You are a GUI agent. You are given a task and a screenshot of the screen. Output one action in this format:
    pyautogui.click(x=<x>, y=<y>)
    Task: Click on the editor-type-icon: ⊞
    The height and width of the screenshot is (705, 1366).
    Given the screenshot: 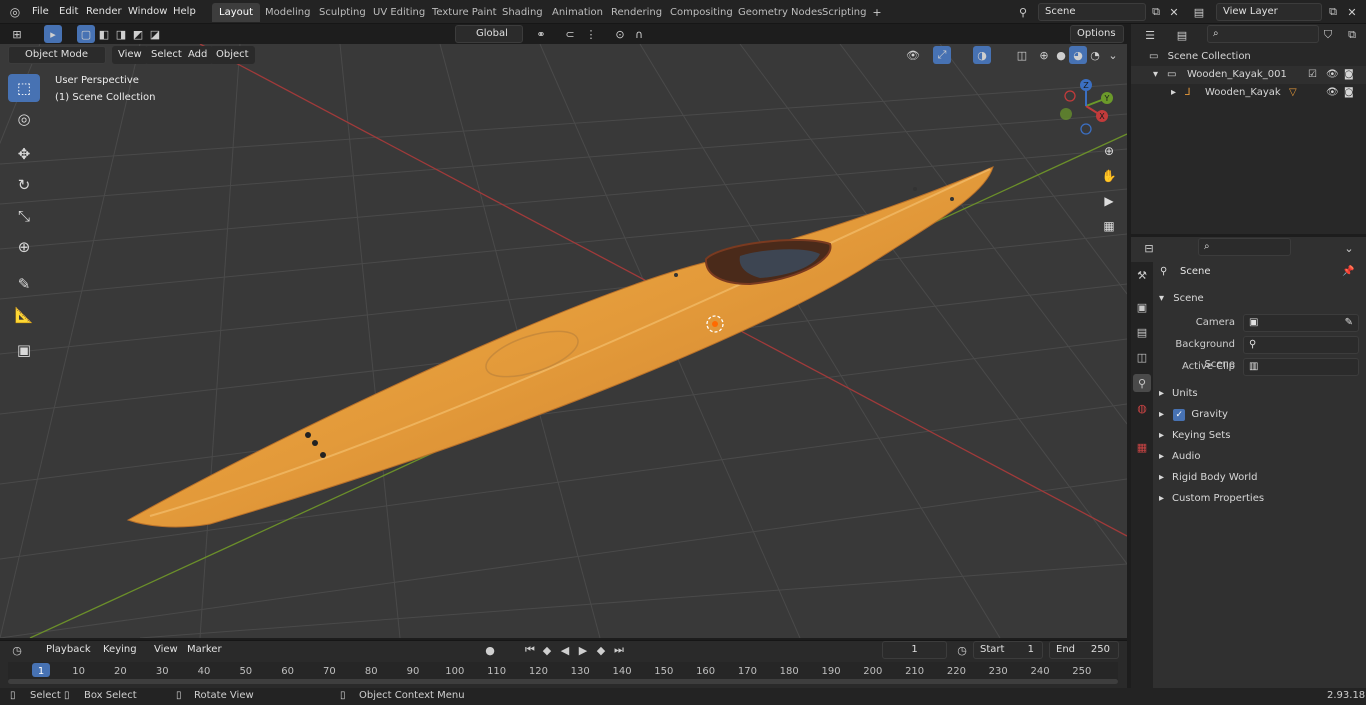 What is the action you would take?
    pyautogui.click(x=17, y=34)
    